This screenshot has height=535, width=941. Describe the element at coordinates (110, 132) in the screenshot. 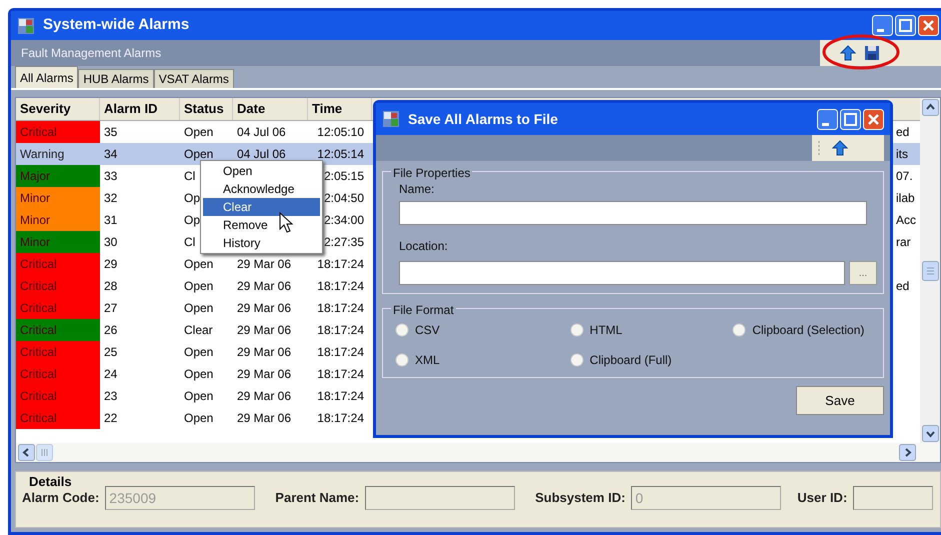

I see `table-cell-text: 35` at that location.